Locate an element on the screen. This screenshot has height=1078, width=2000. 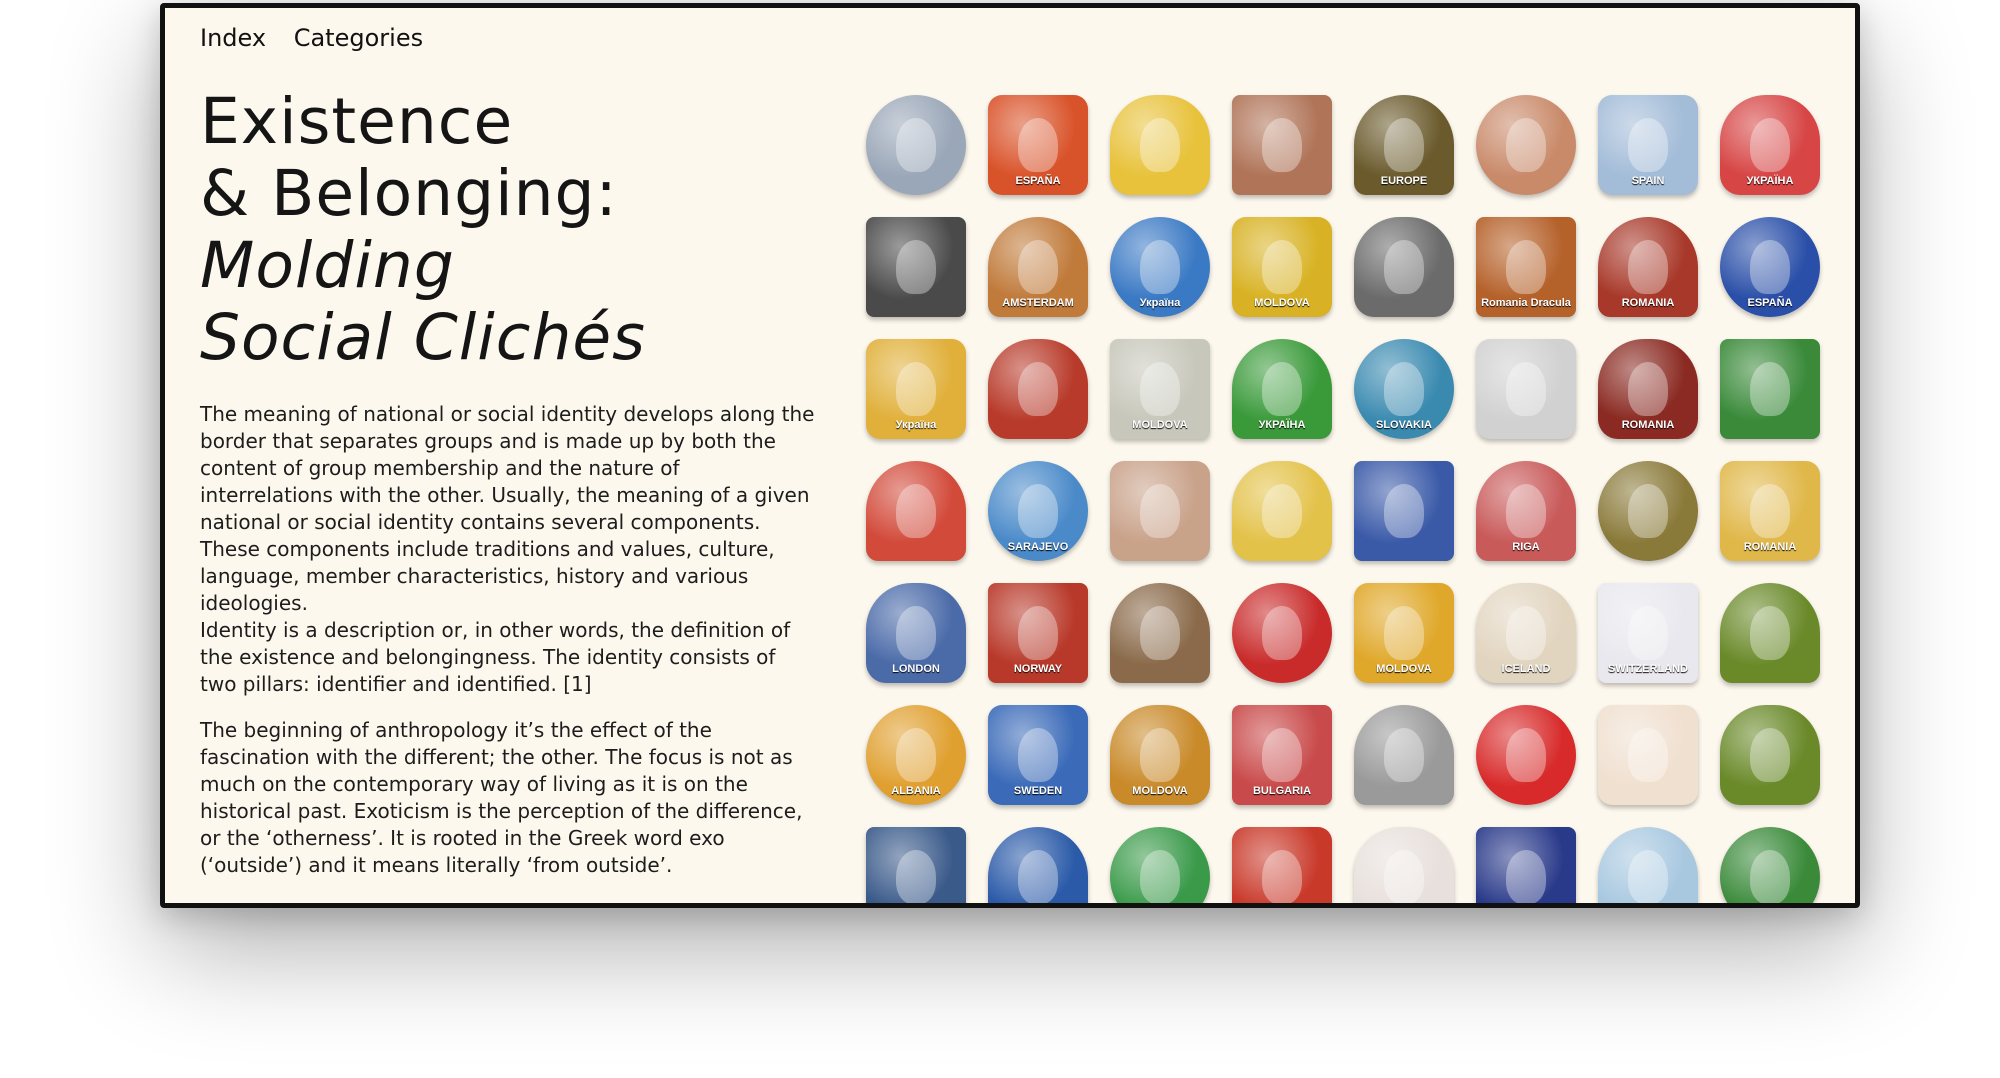
magnet-item: SLOVAKIA is located at coordinates (1404, 389).